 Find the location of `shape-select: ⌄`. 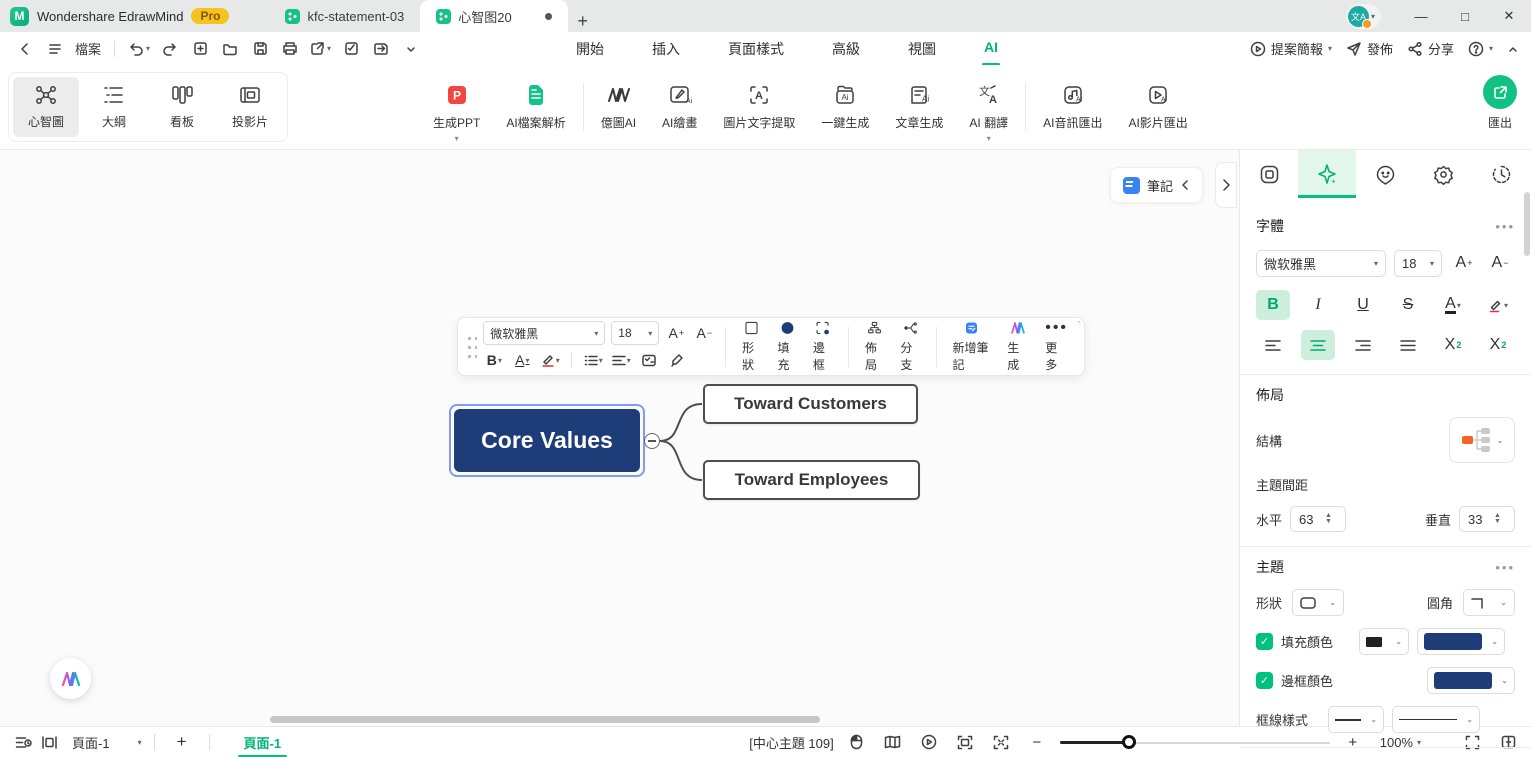

shape-select: ⌄ is located at coordinates (1318, 602).